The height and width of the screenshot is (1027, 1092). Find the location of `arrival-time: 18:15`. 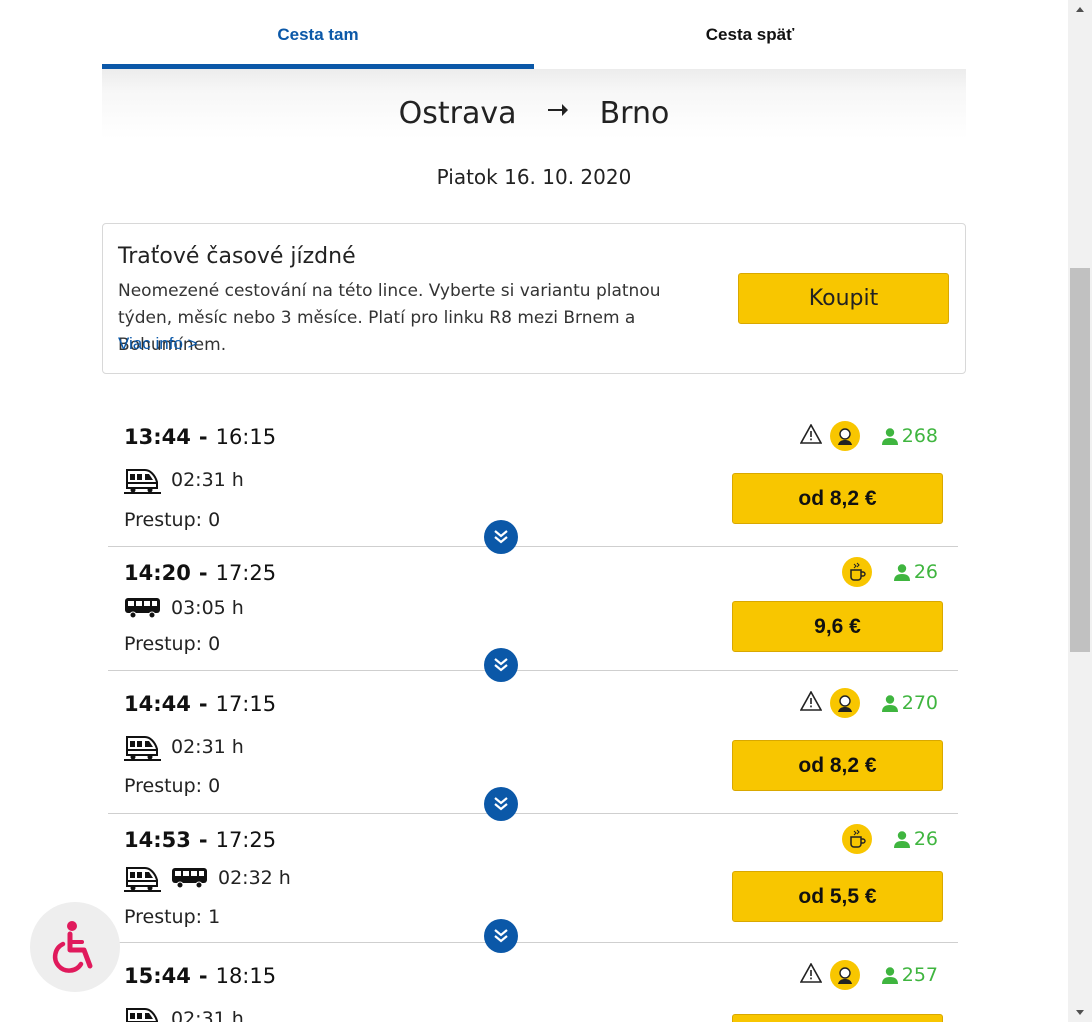

arrival-time: 18:15 is located at coordinates (246, 976).